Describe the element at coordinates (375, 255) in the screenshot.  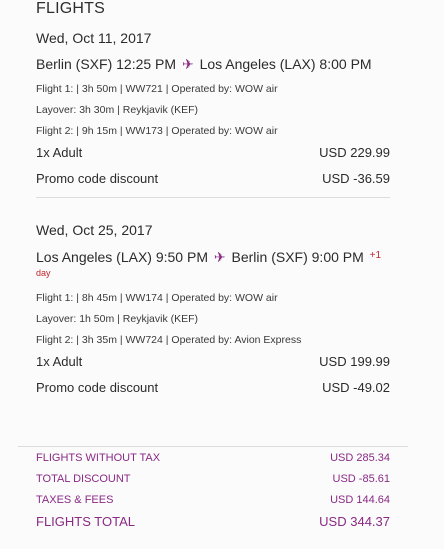
I see `plus-day-badge: +1` at that location.